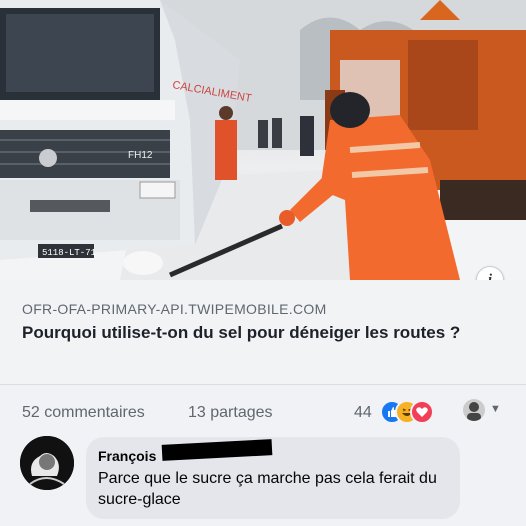 Image resolution: width=526 pixels, height=526 pixels. I want to click on wow-icon, so click(422, 412).